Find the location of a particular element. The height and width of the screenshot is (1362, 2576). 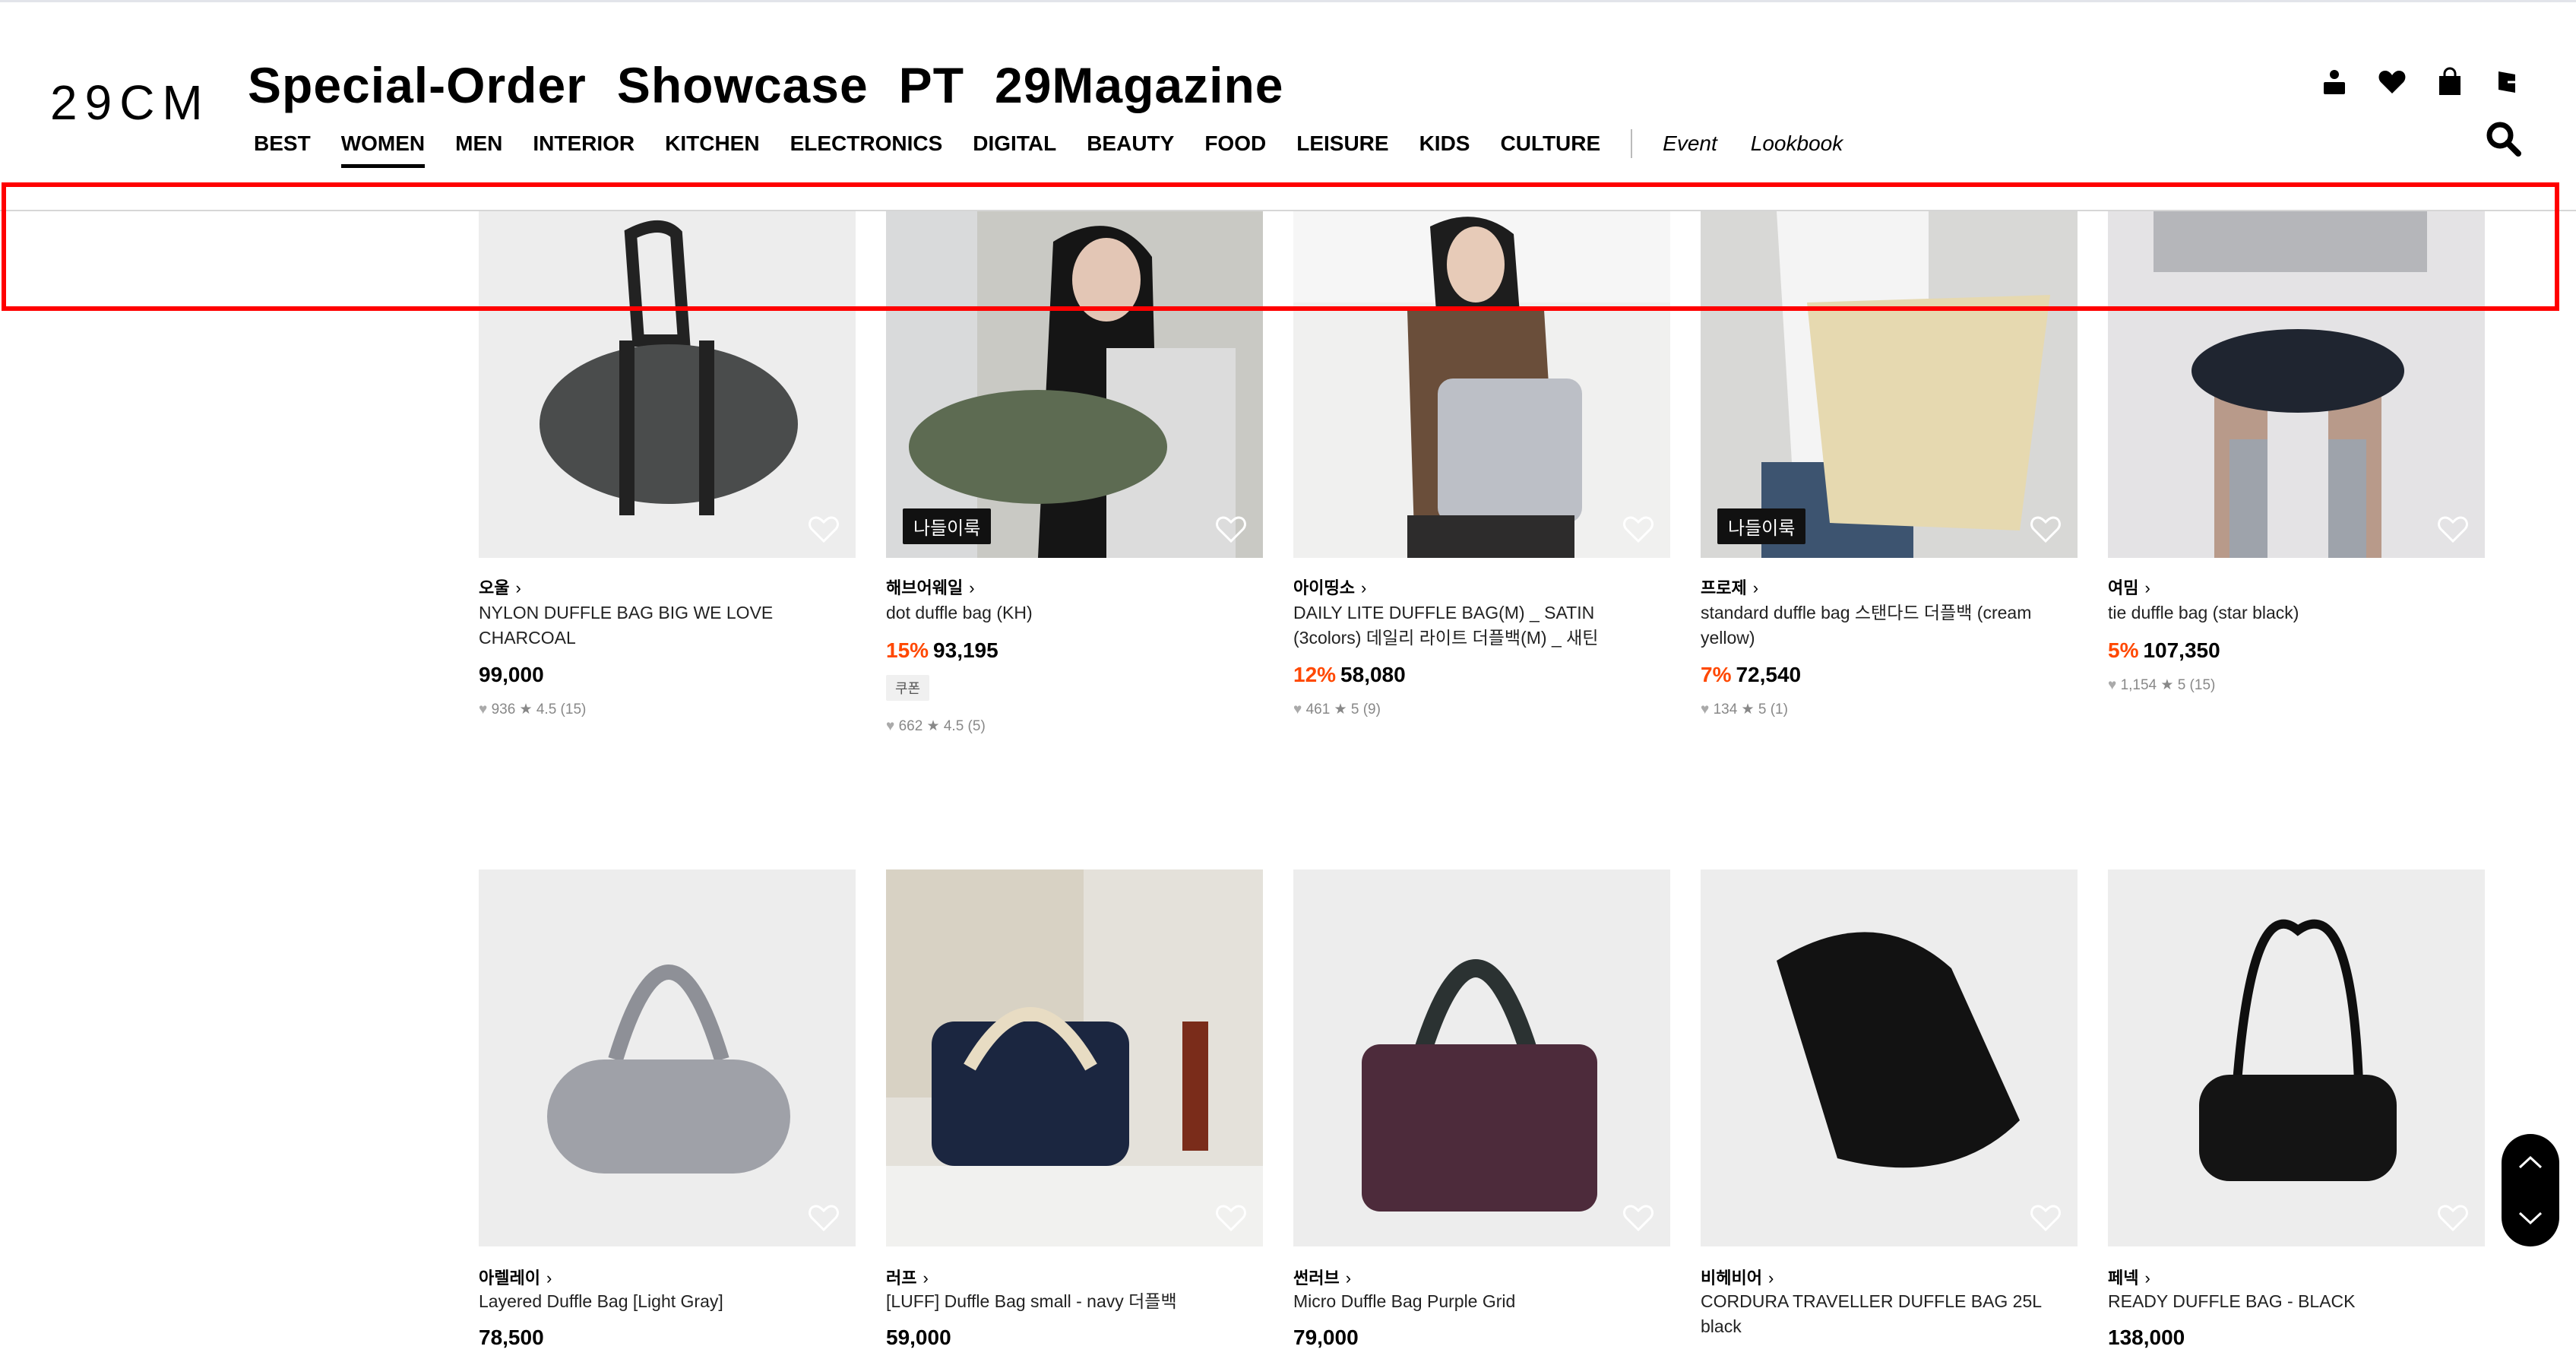

product-price: 7% 72,540 is located at coordinates (1752, 675).